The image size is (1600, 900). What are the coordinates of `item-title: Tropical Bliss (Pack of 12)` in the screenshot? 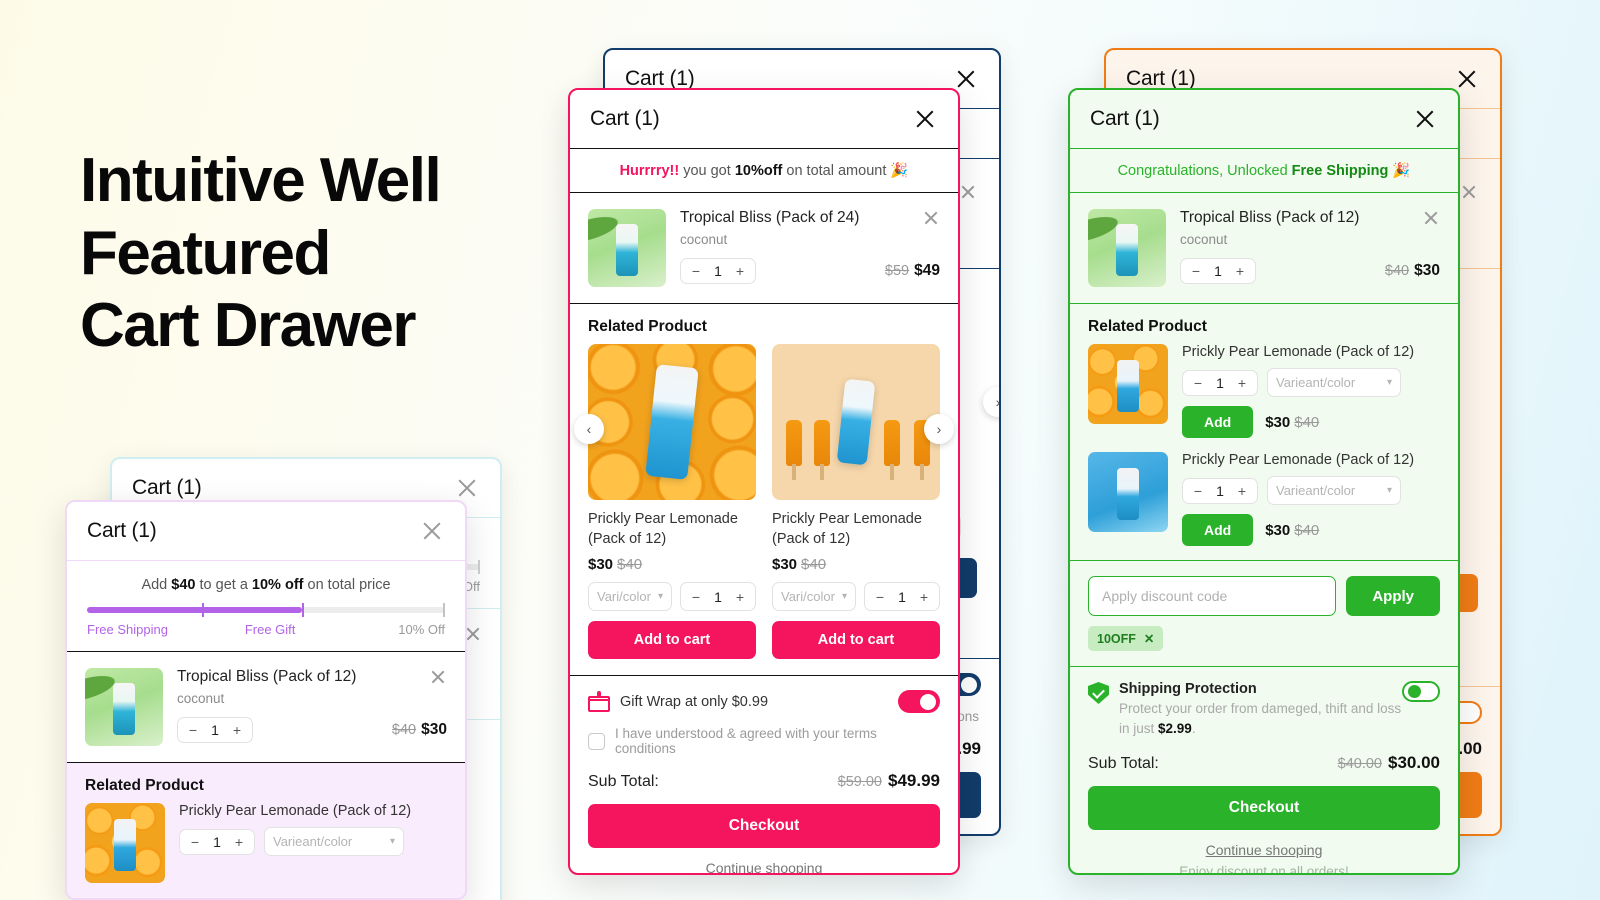 It's located at (267, 676).